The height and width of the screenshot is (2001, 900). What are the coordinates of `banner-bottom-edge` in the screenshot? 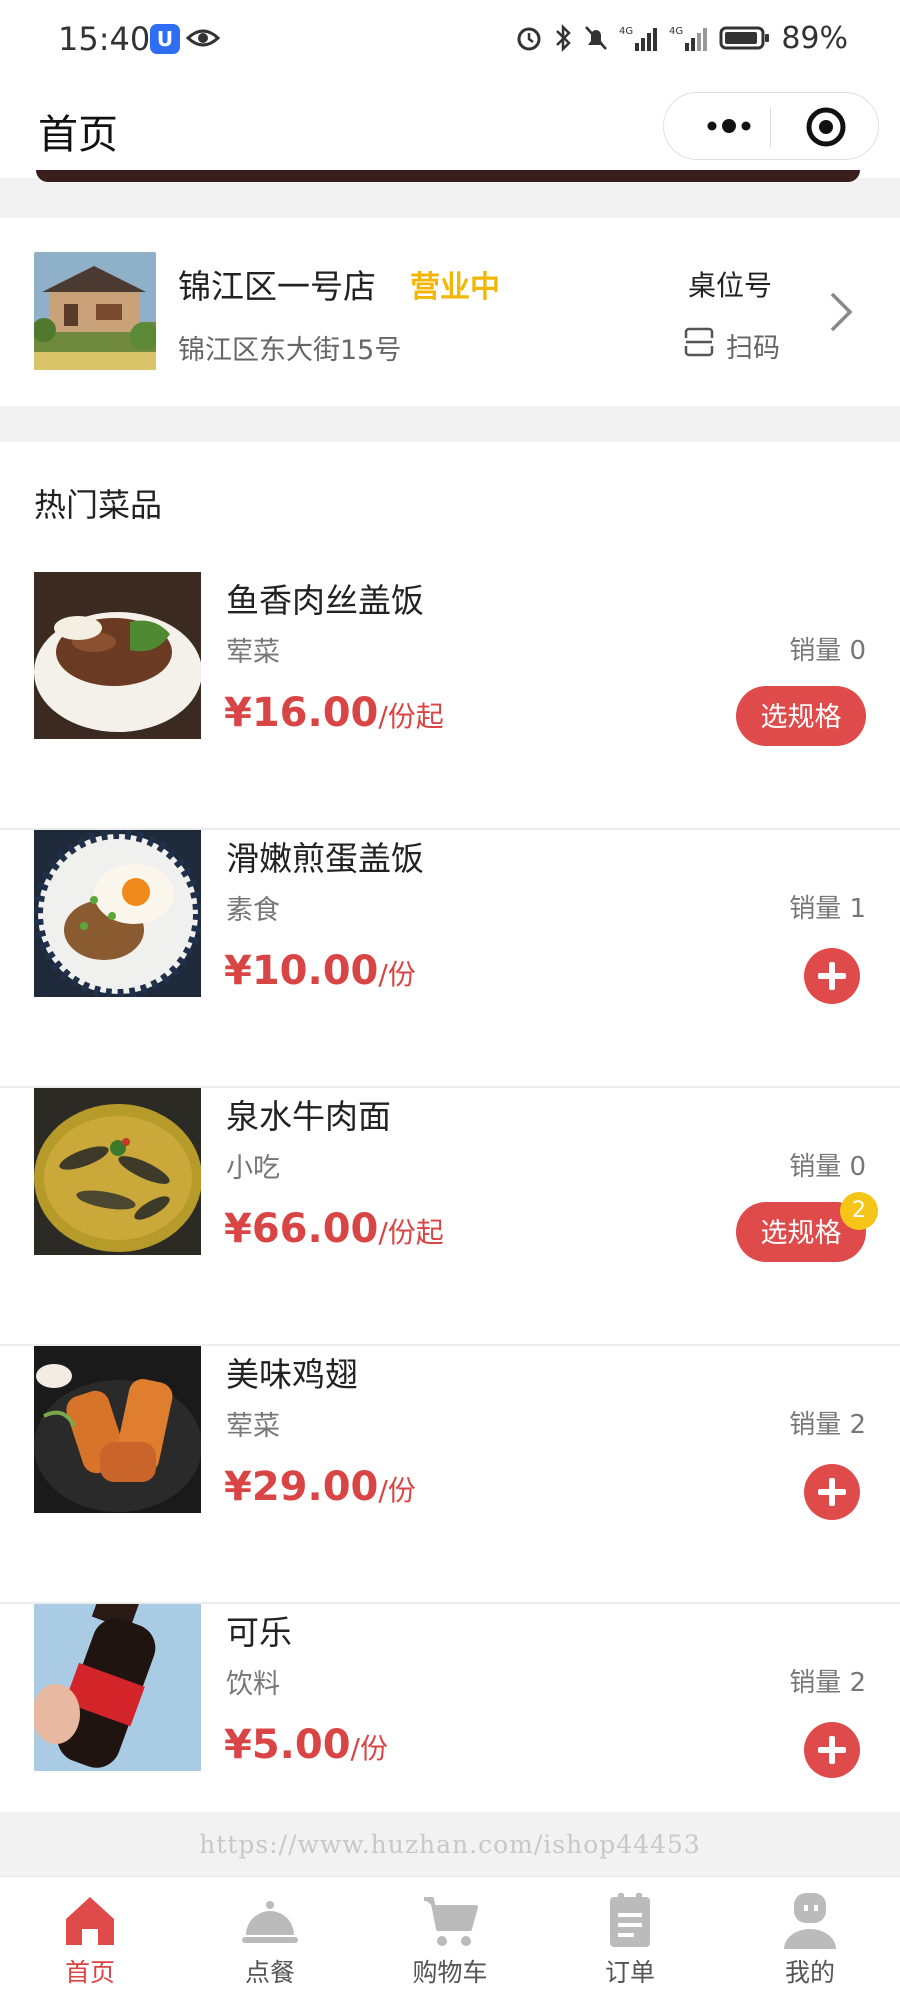 It's located at (448, 176).